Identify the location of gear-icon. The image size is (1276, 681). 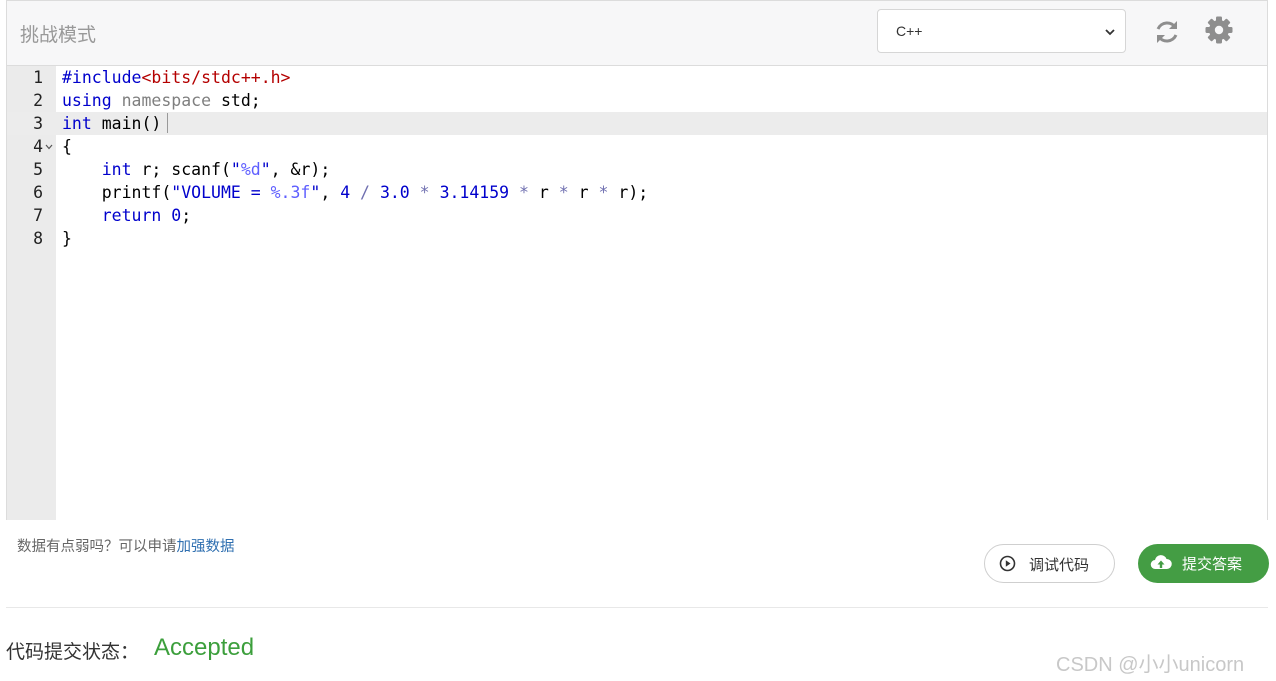
(1219, 30).